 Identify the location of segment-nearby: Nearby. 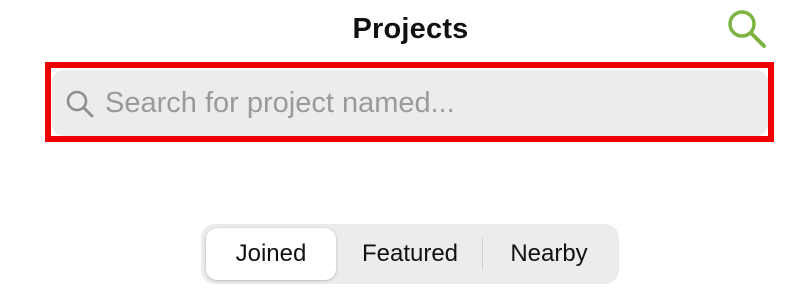
(549, 254).